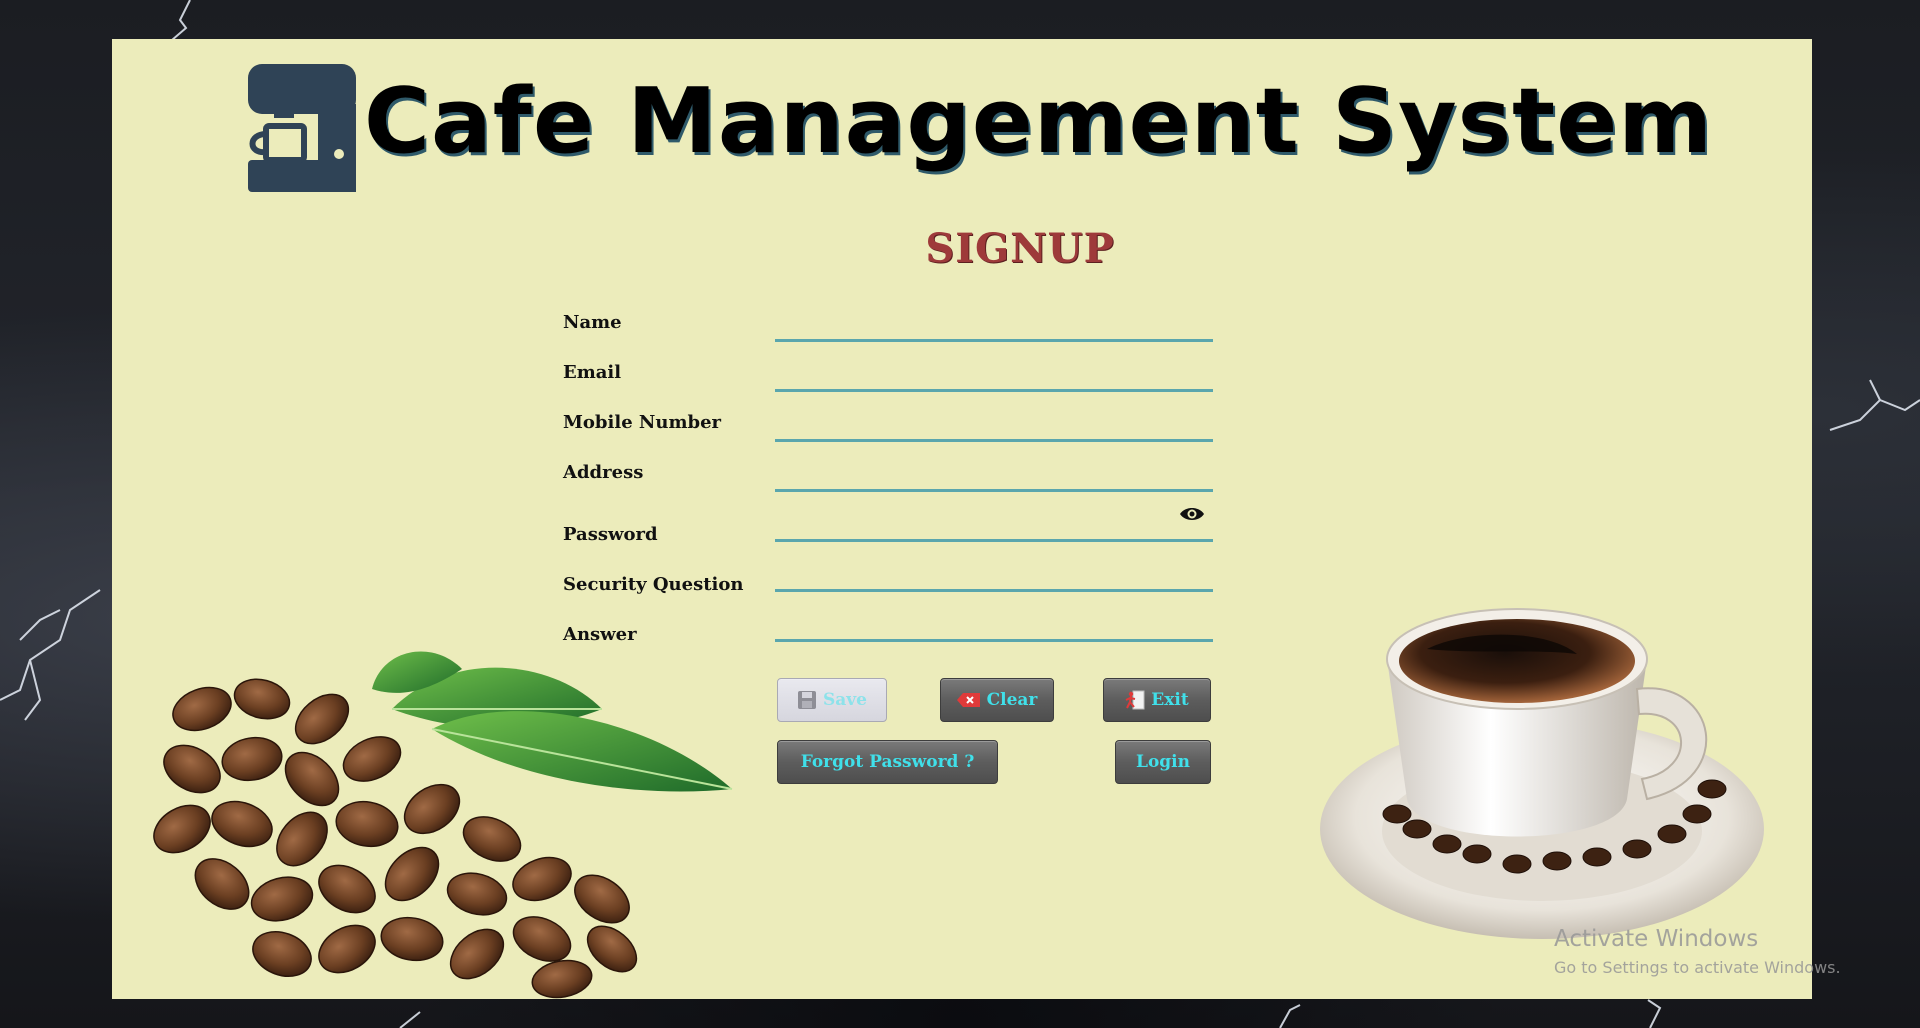  What do you see at coordinates (994, 477) in the screenshot?
I see `address-field` at bounding box center [994, 477].